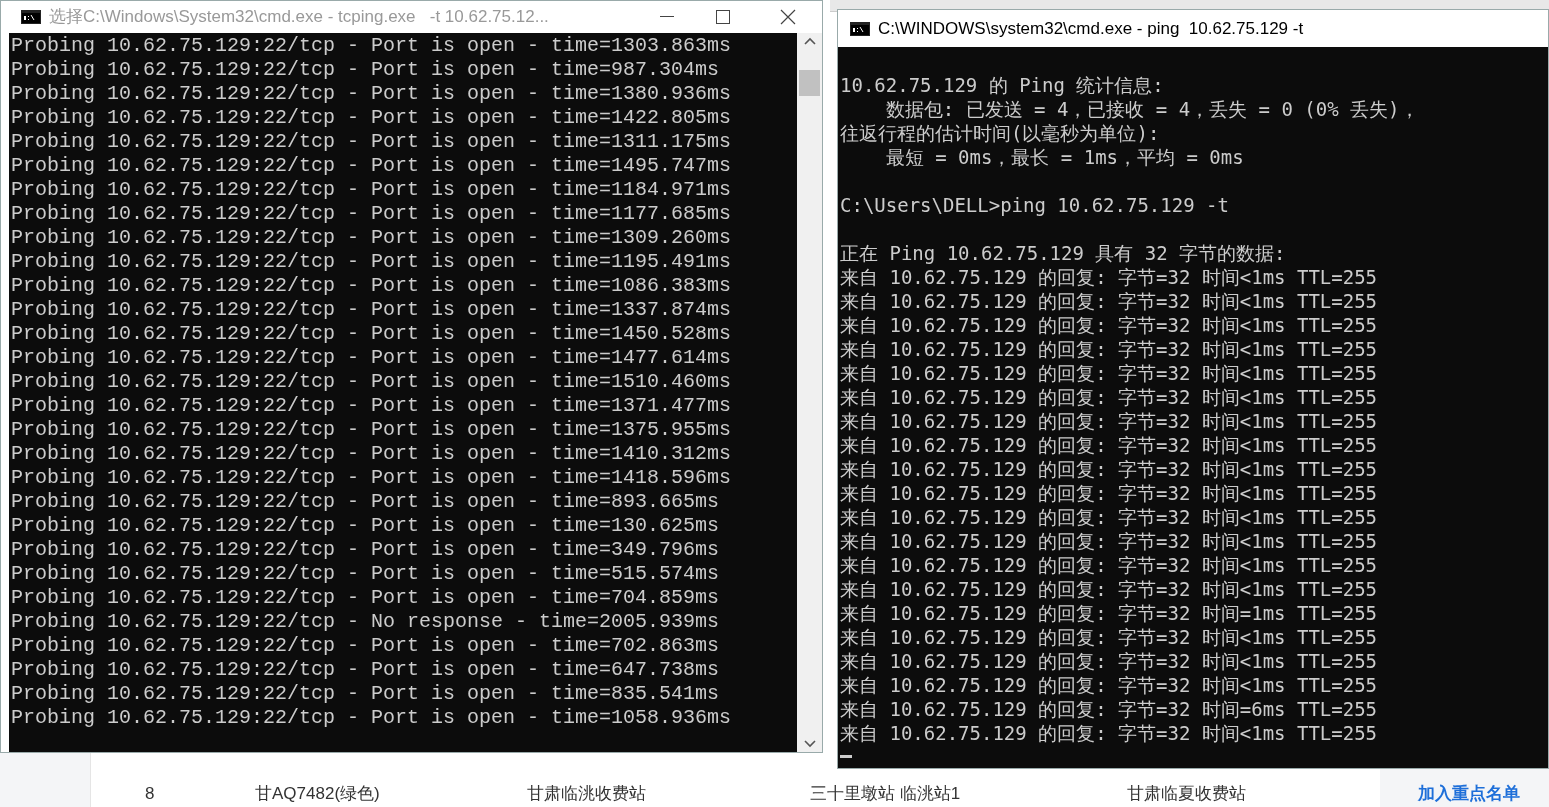 This screenshot has height=807, width=1549. What do you see at coordinates (885, 793) in the screenshot?
I see `table-cell-text: 三十里墩站 临洮站1` at bounding box center [885, 793].